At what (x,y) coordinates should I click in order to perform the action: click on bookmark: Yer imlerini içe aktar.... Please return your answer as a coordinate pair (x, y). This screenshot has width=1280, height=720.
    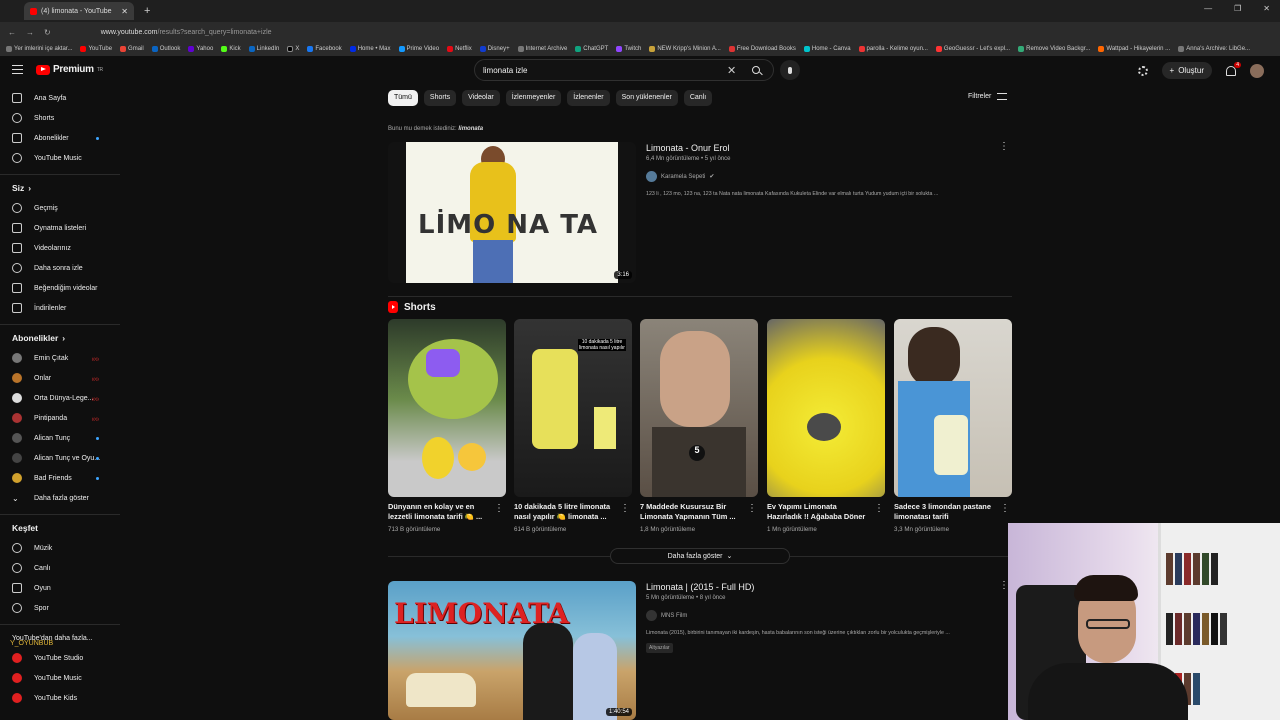
    Looking at the image, I should click on (39, 49).